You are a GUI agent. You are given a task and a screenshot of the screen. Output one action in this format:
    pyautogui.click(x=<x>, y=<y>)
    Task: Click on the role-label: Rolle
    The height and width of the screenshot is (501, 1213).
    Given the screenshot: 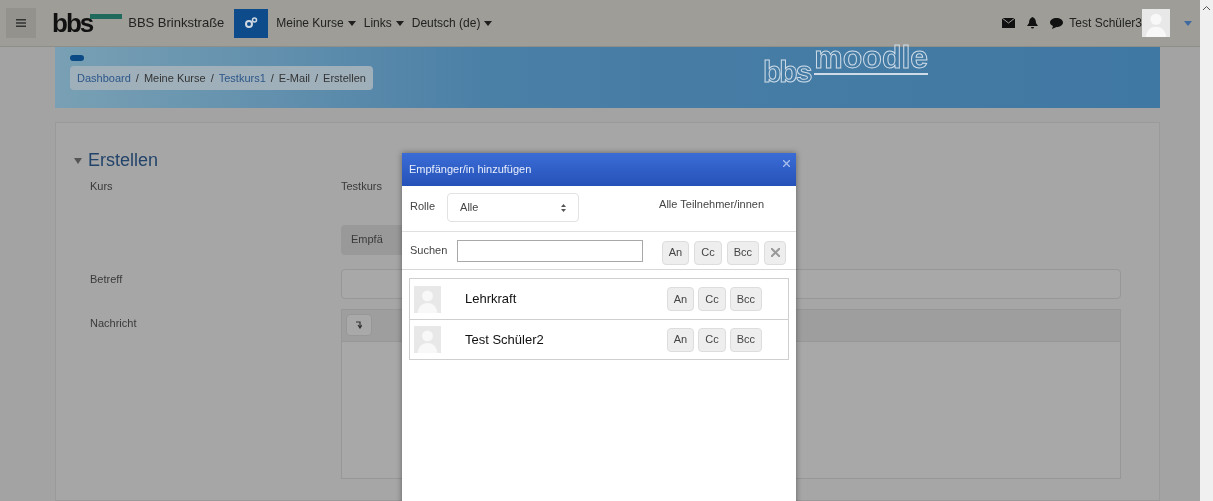 What is the action you would take?
    pyautogui.click(x=423, y=206)
    